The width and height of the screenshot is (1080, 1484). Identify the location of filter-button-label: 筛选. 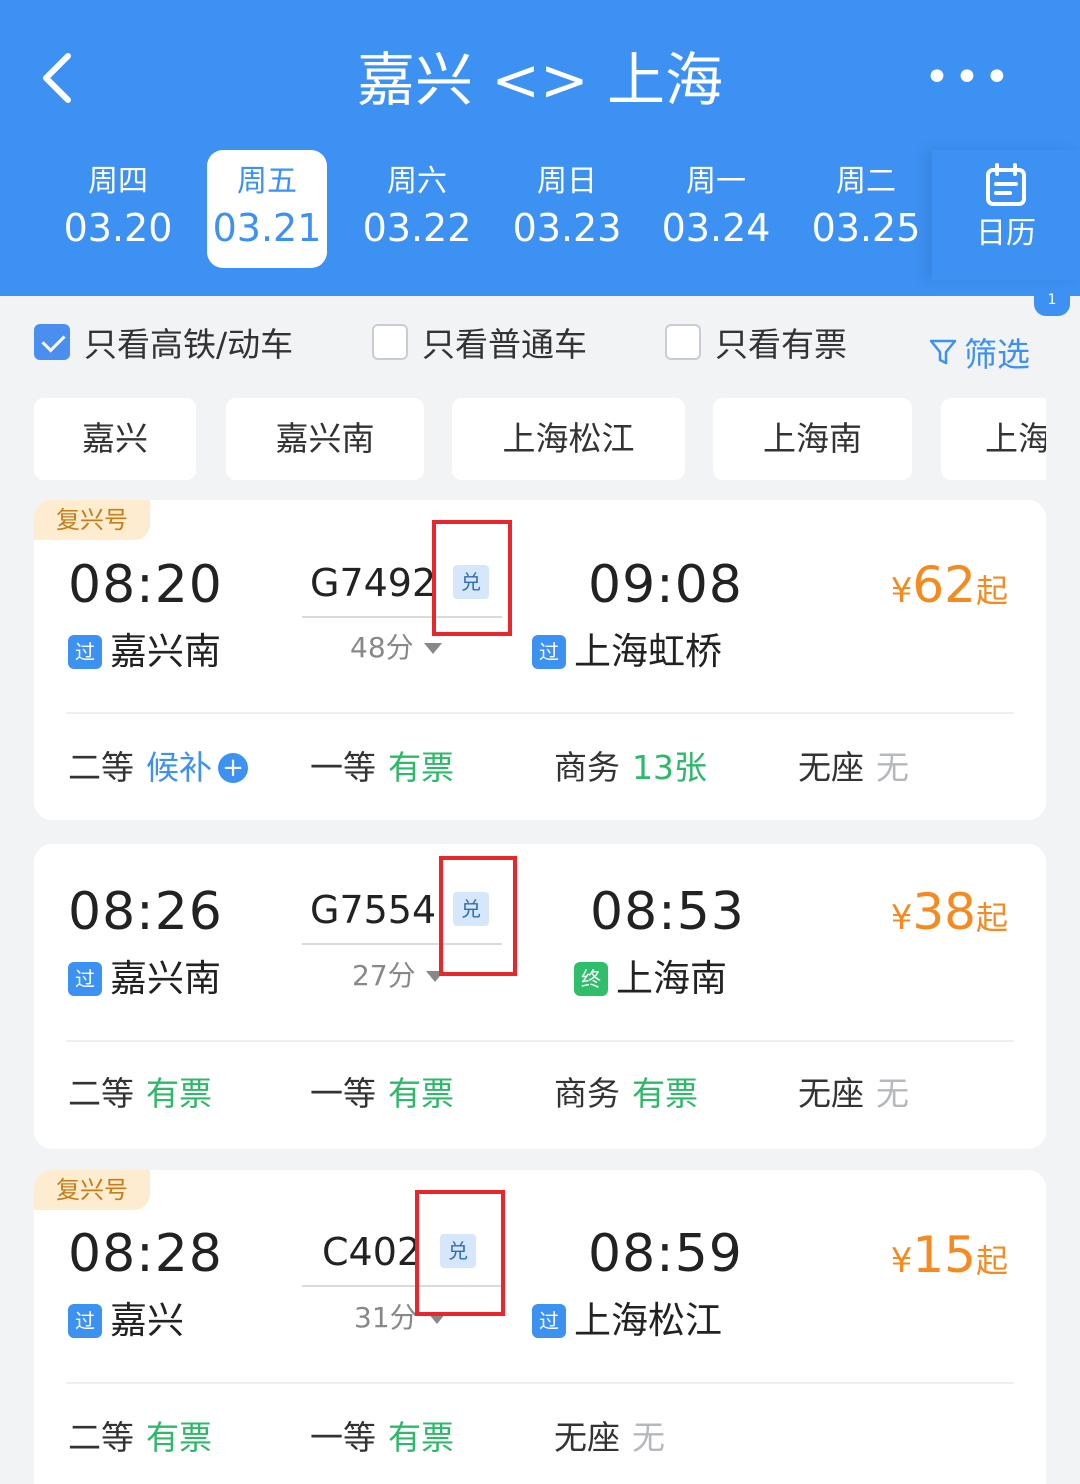
(997, 354).